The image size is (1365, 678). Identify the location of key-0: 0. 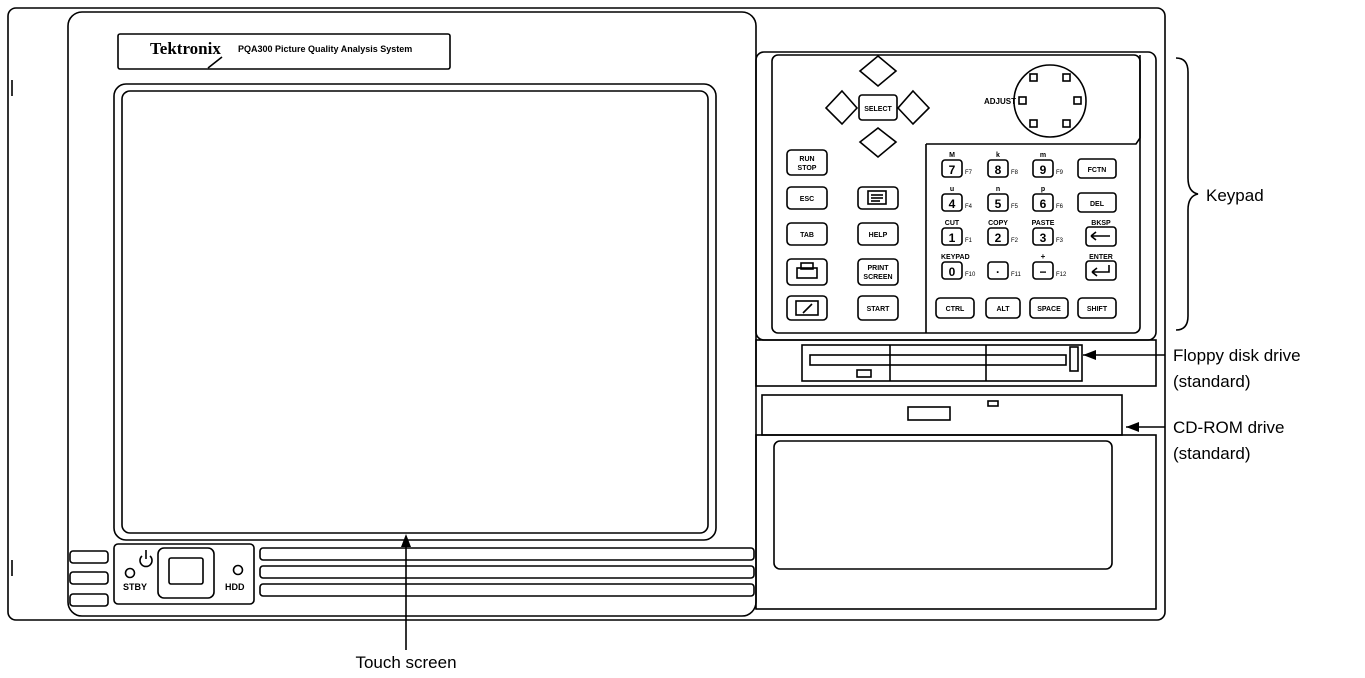
(952, 272).